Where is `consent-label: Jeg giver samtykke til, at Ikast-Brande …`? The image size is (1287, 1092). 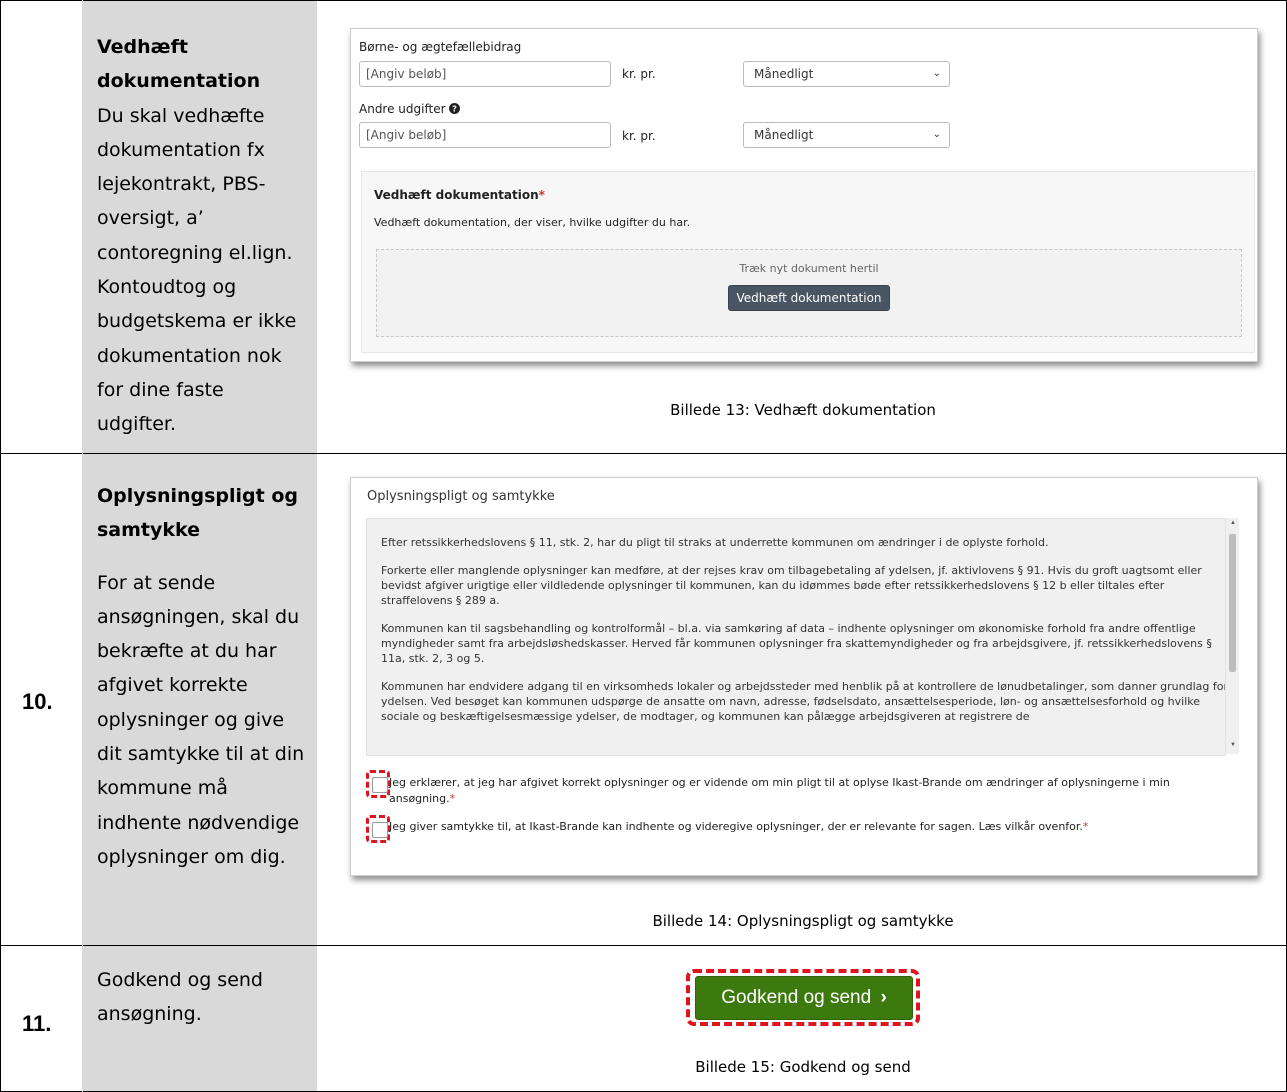
consent-label: Jeg giver samtykke til, at Ikast-Brande … is located at coordinates (739, 826).